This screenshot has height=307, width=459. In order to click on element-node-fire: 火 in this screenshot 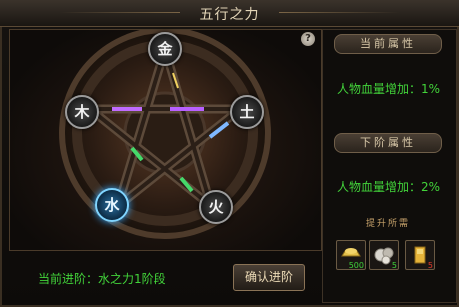, I will do `click(216, 207)`.